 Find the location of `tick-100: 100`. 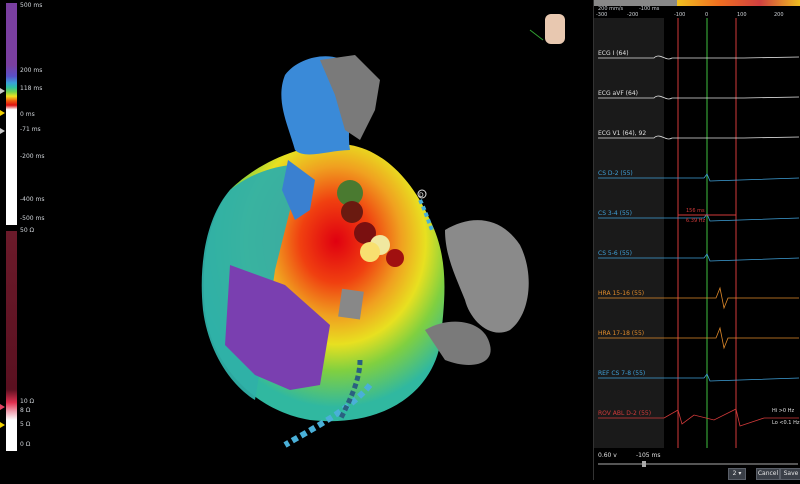

tick-100: 100 is located at coordinates (742, 15).